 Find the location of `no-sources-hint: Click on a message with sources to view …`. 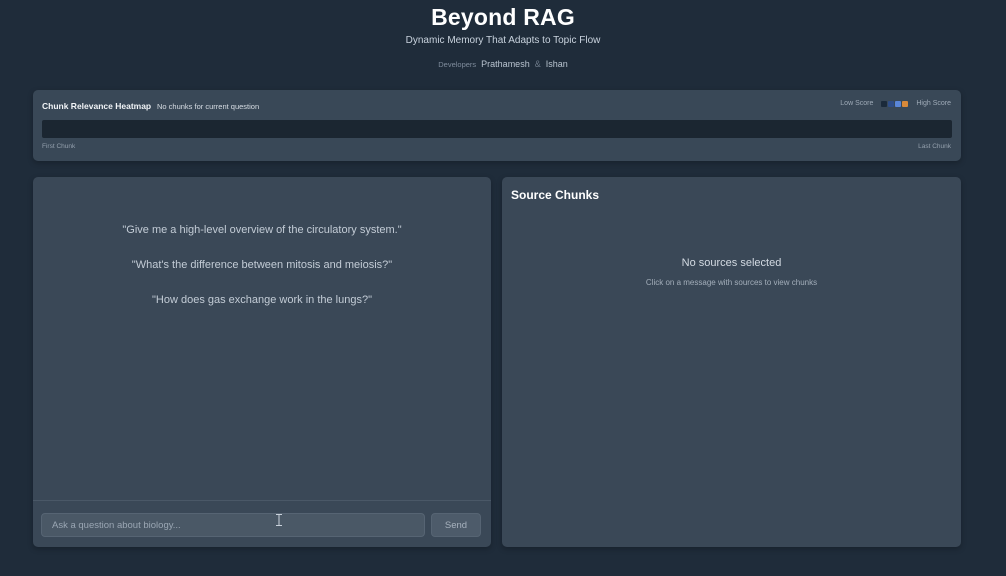

no-sources-hint: Click on a message with sources to view … is located at coordinates (731, 282).